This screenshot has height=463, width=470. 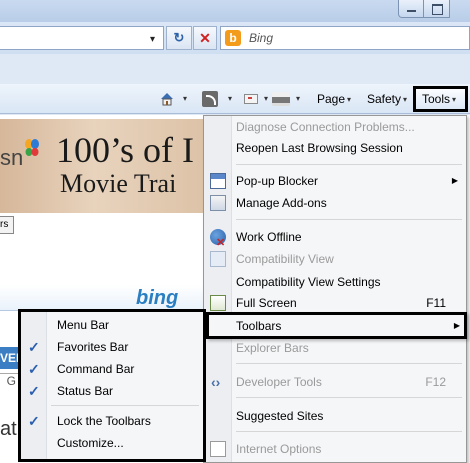 I want to click on developer-tools-icon, so click(x=218, y=382).